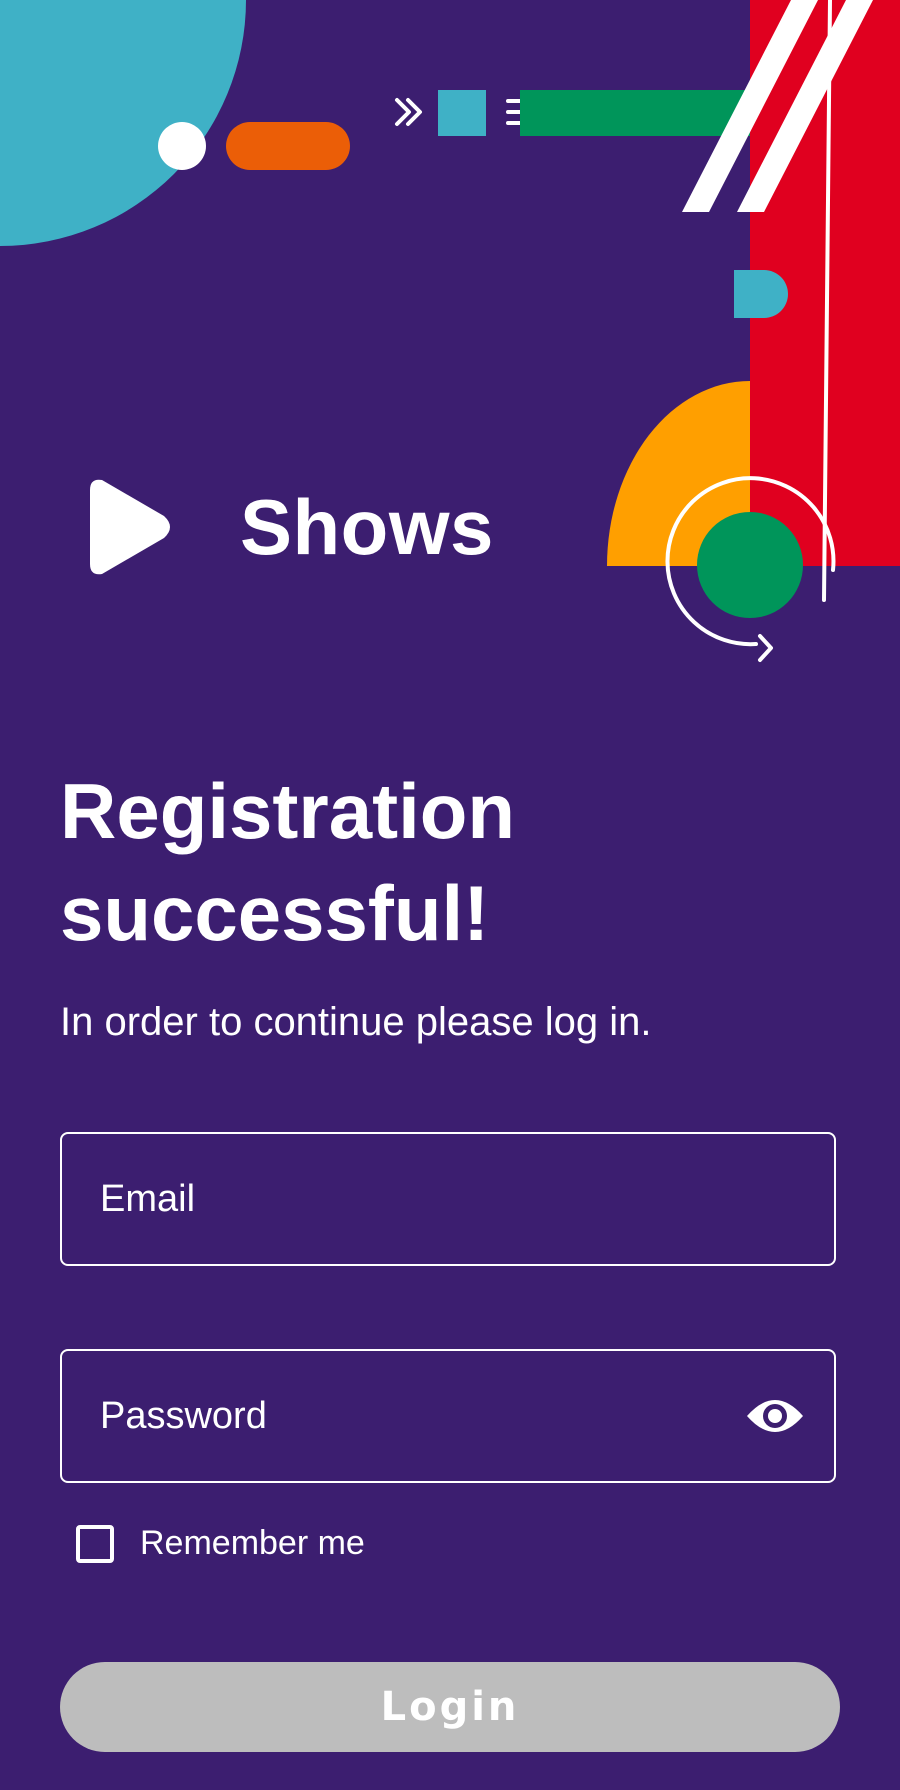  I want to click on double-chevron-icon, so click(408, 112).